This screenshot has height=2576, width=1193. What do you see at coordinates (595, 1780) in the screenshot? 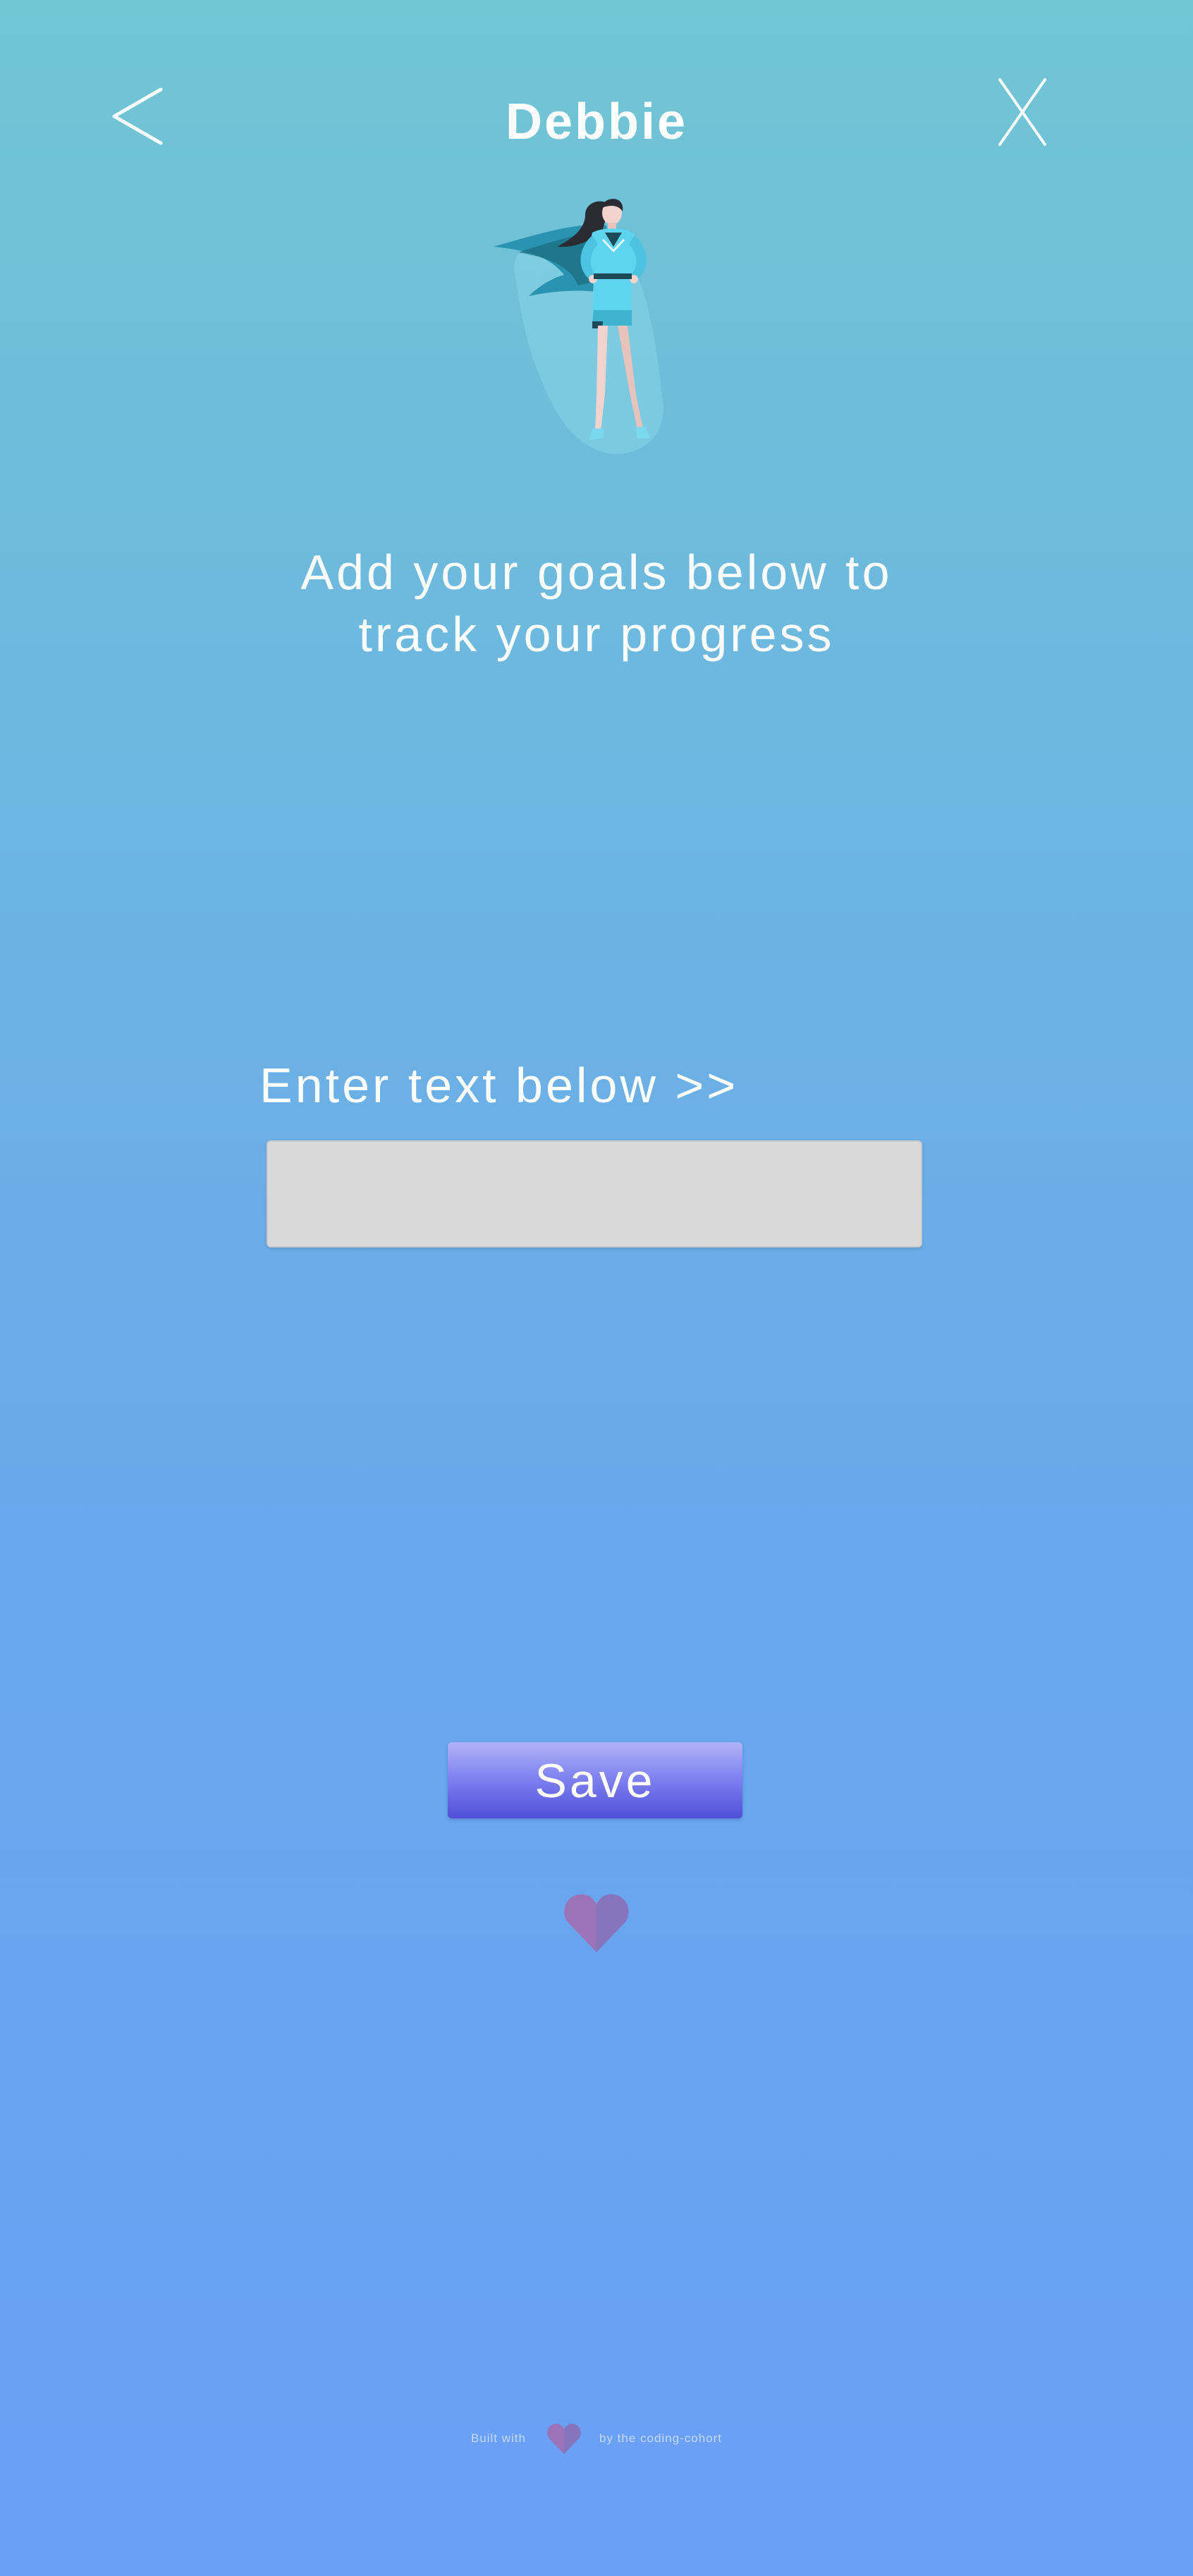
I see `save-button: Save` at bounding box center [595, 1780].